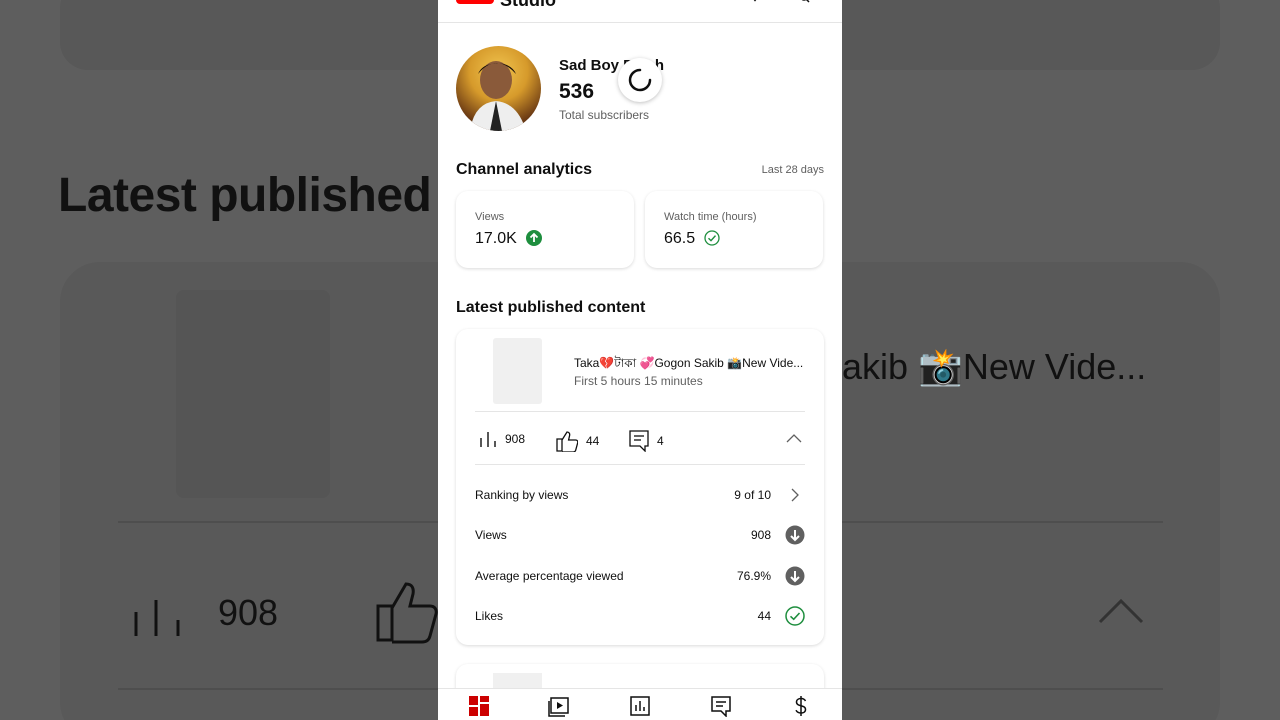  What do you see at coordinates (752, 495) in the screenshot?
I see `ranking-value: 9 of 10` at bounding box center [752, 495].